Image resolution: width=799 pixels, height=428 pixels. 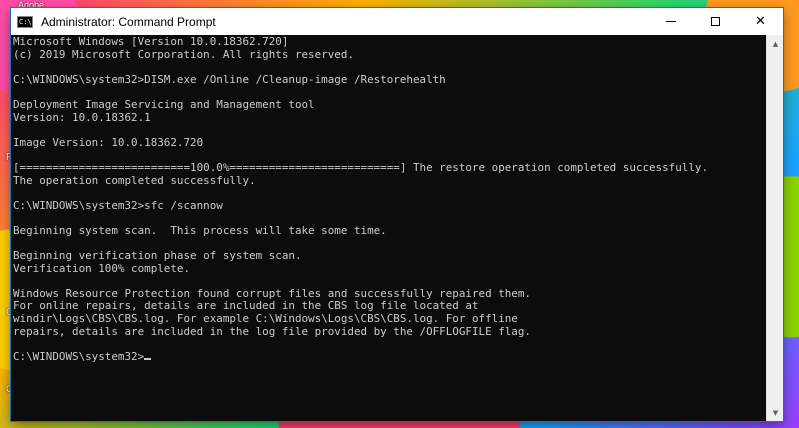 I want to click on window-controls: ✕, so click(x=715, y=21).